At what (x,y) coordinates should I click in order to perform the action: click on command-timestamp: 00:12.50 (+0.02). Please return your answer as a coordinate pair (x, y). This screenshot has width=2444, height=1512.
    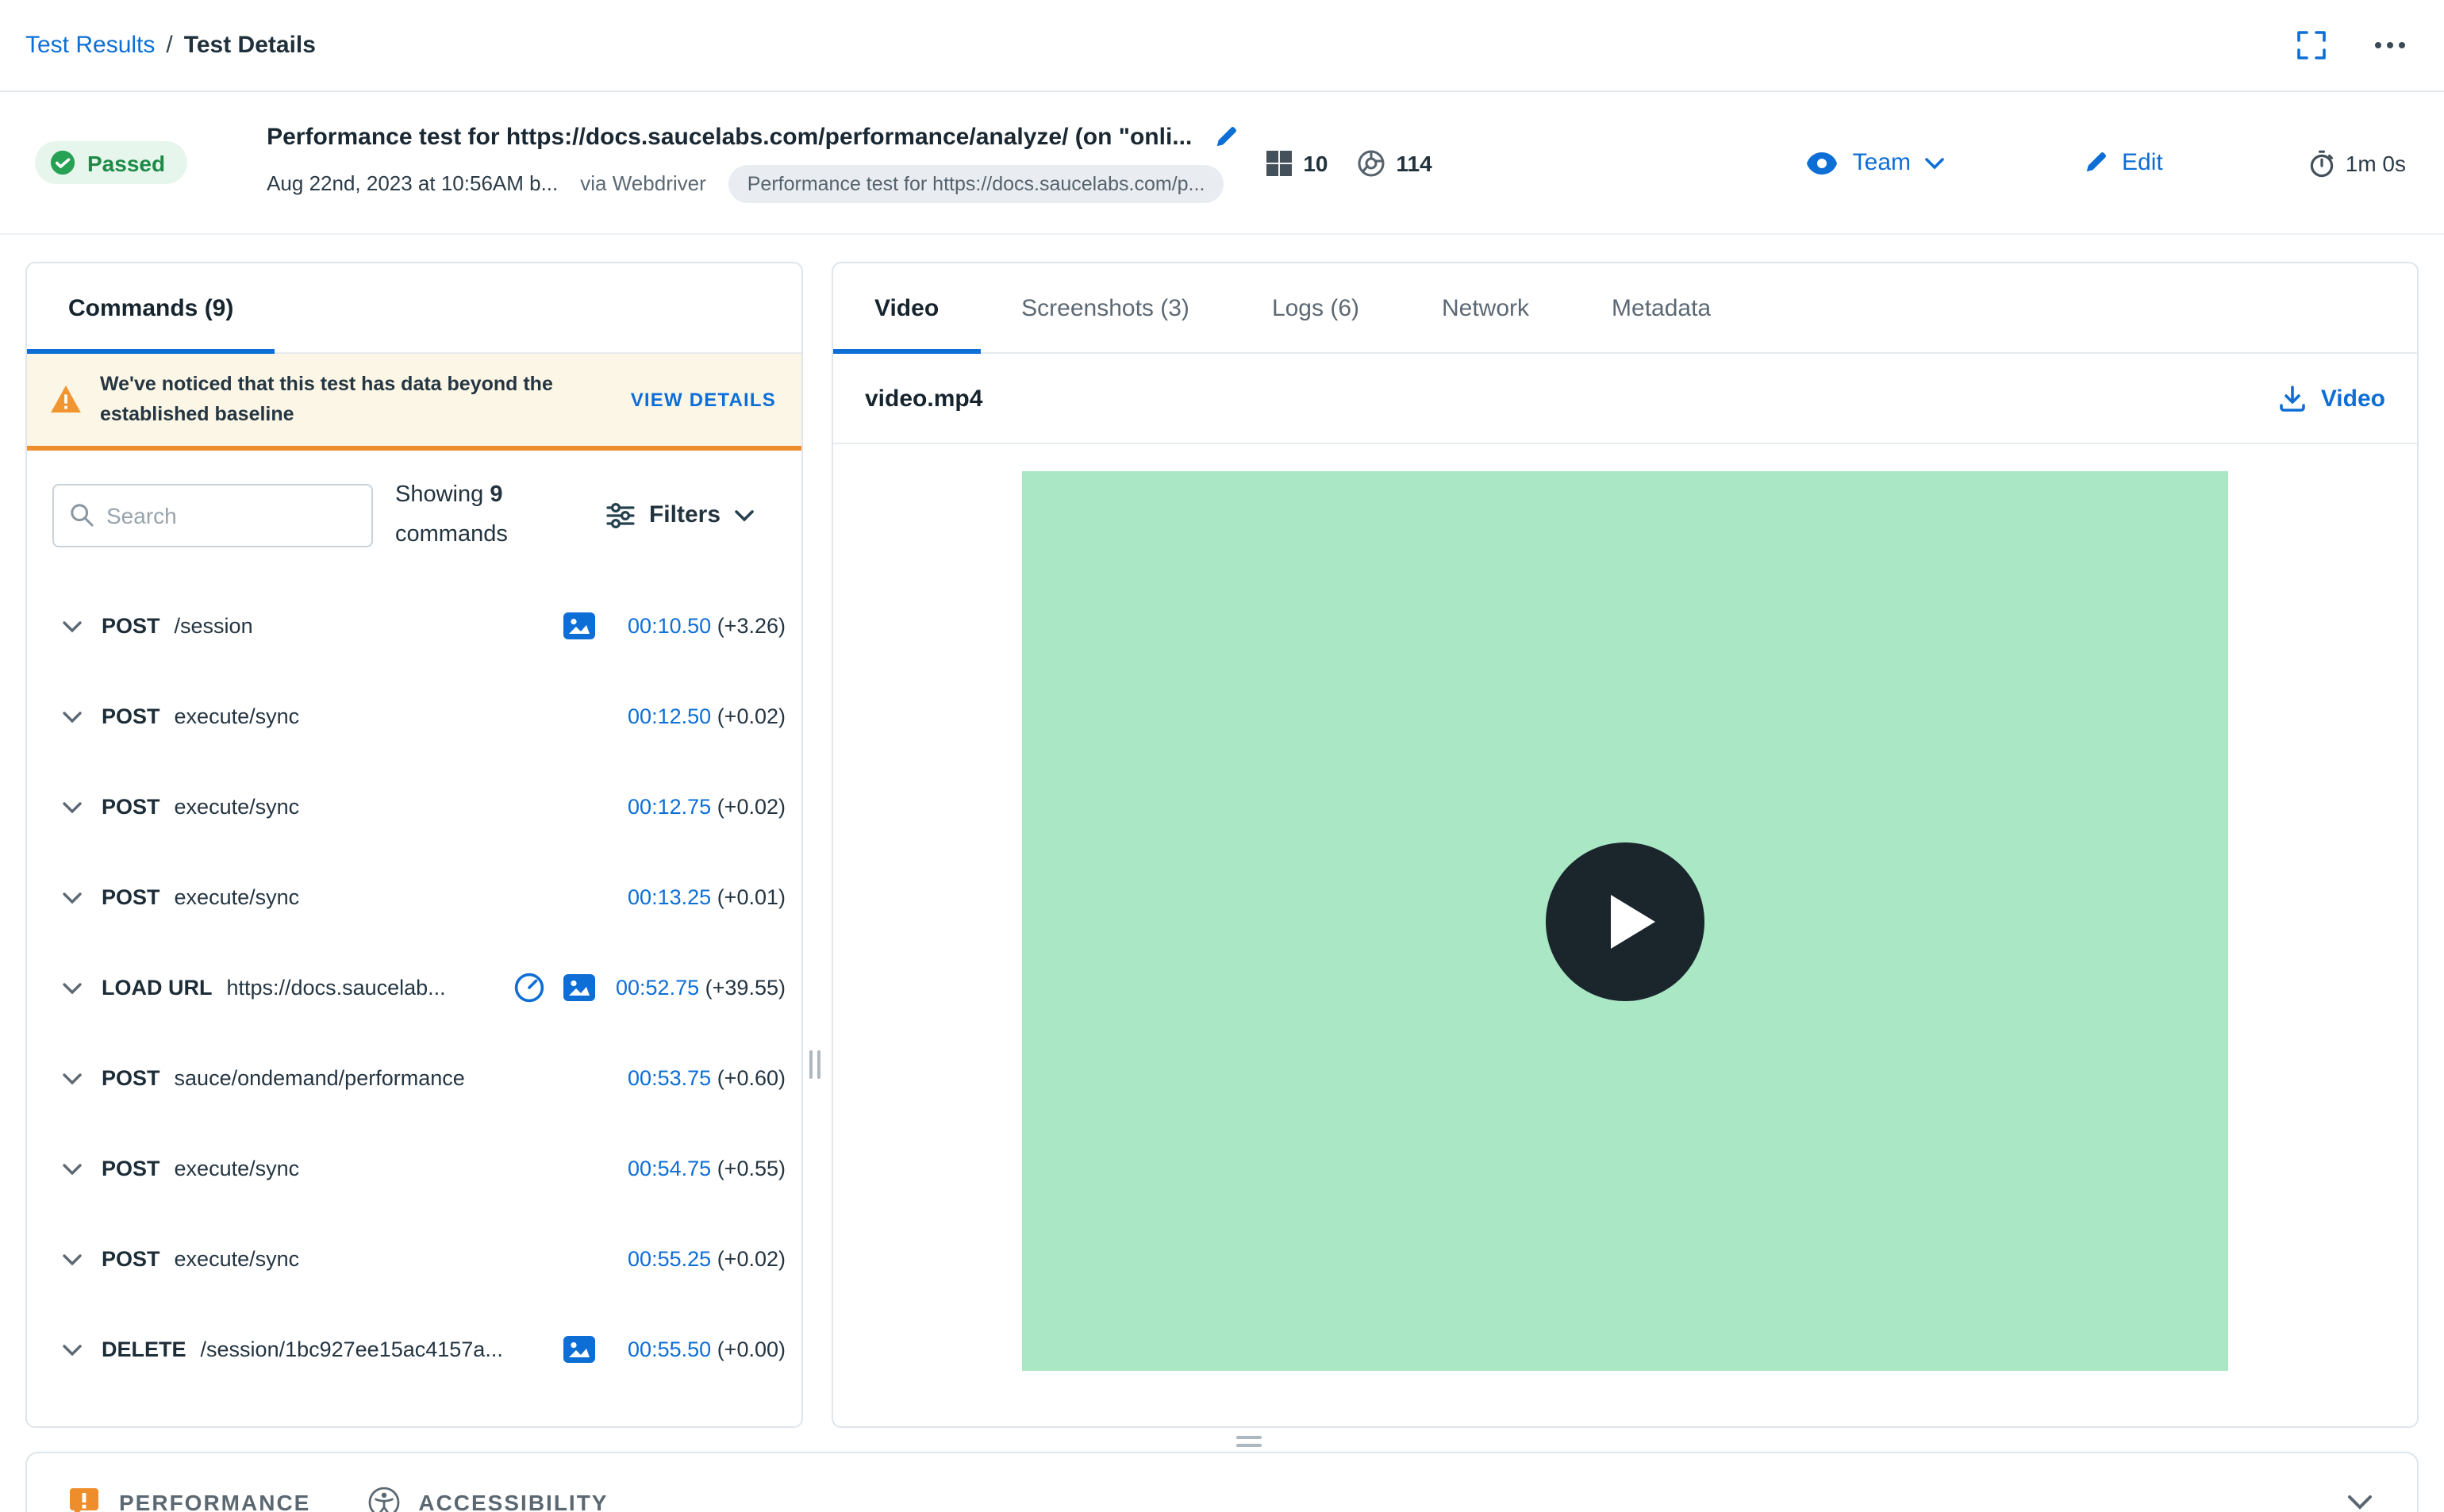
    Looking at the image, I should click on (700, 717).